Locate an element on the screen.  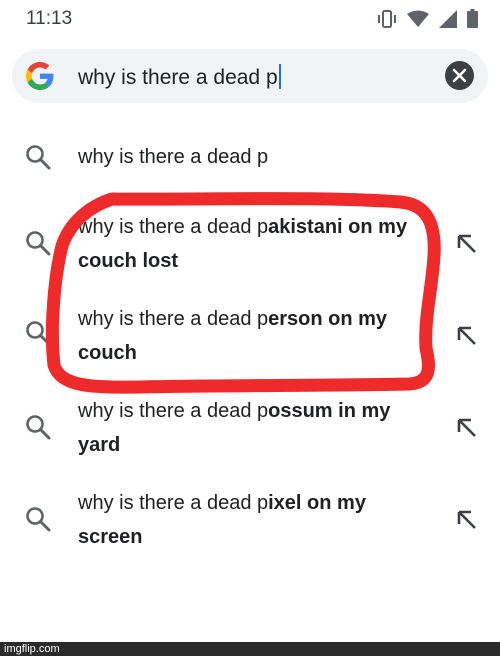
google-logo is located at coordinates (40, 76).